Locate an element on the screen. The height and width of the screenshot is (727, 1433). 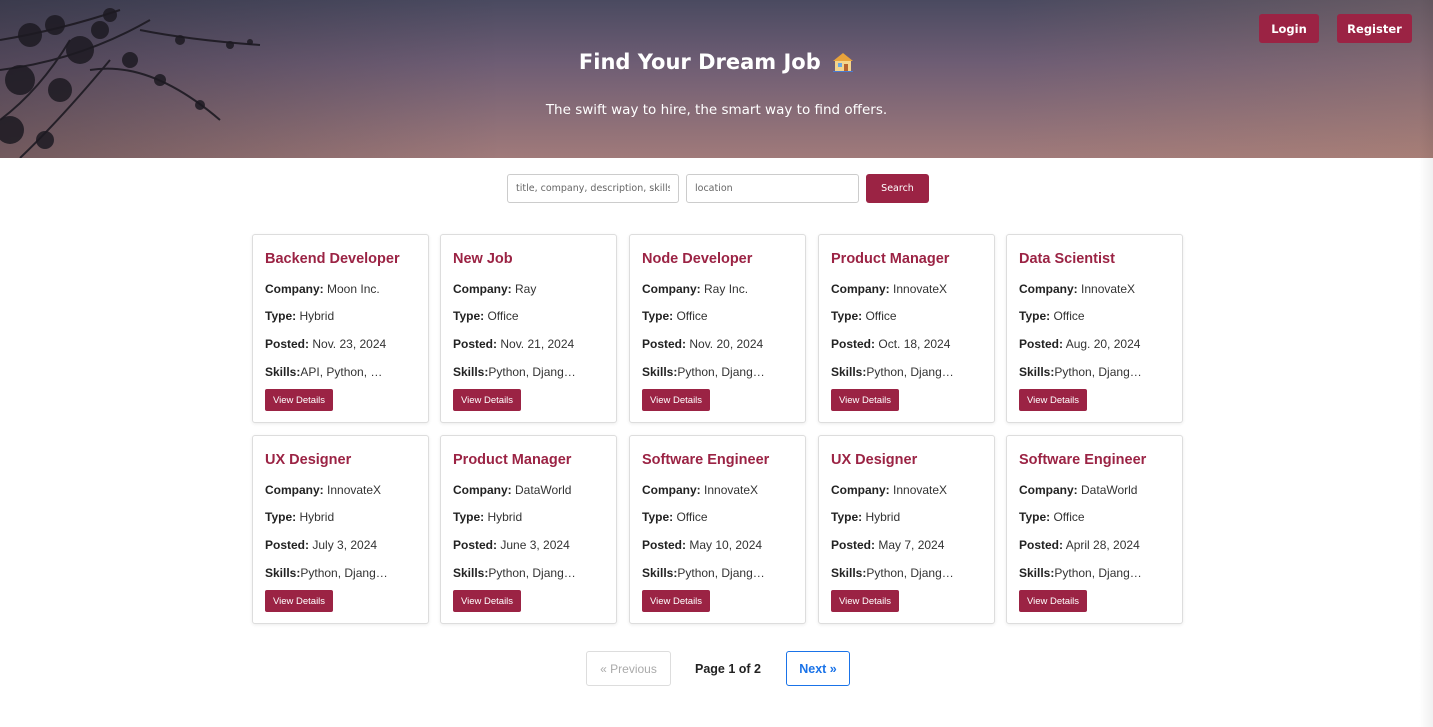
job-posted: Posted: May 10, 2024 is located at coordinates (718, 545).